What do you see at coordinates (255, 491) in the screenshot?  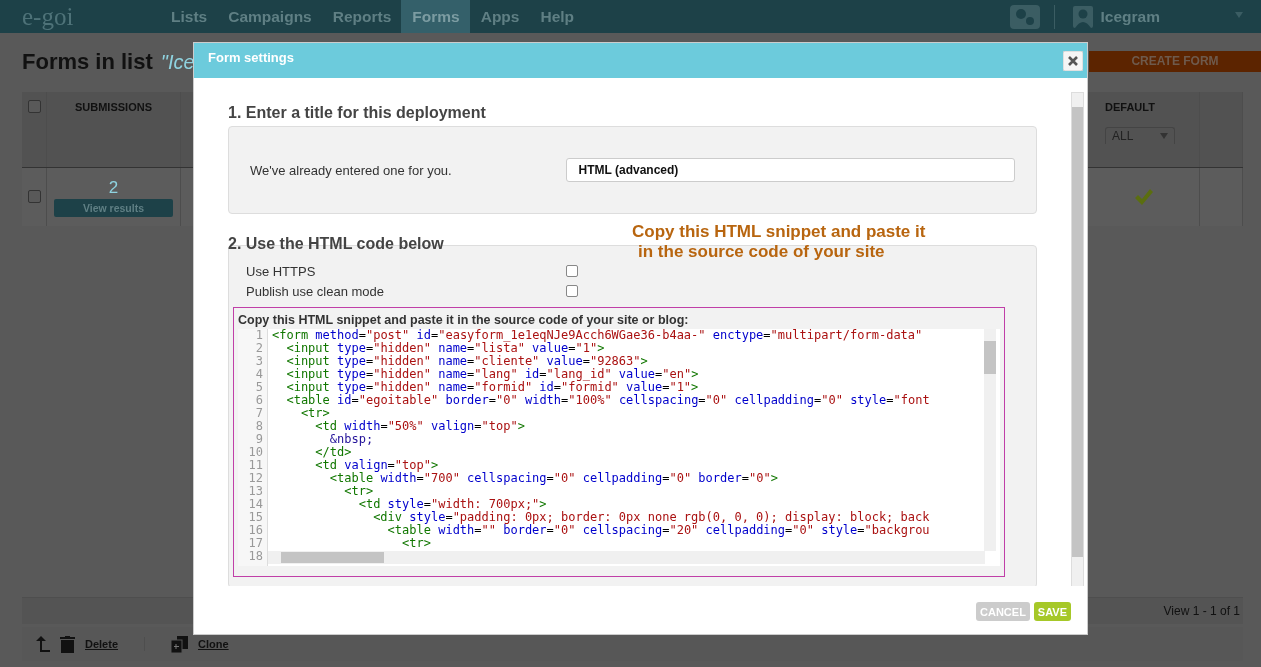 I see `line-number: 13` at bounding box center [255, 491].